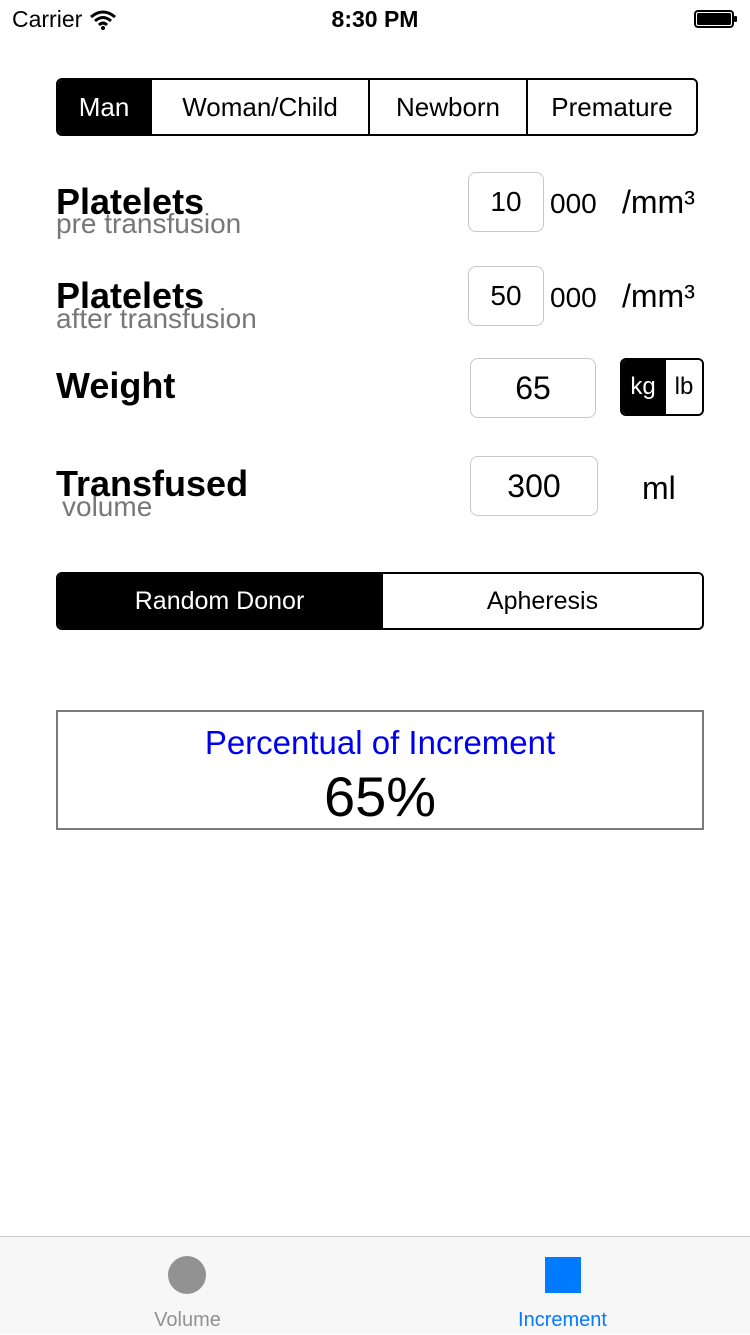 Image resolution: width=750 pixels, height=1335 pixels. I want to click on transfused-unit: ml, so click(659, 488).